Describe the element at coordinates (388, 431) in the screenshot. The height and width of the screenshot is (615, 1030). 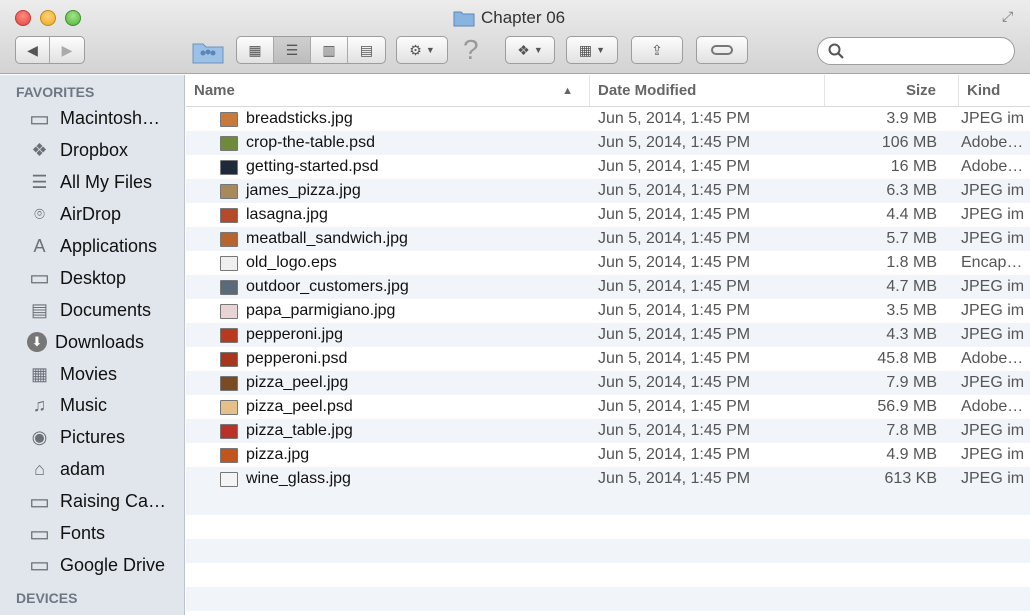
I see `file-name-cell: pizza_table.jpg` at that location.